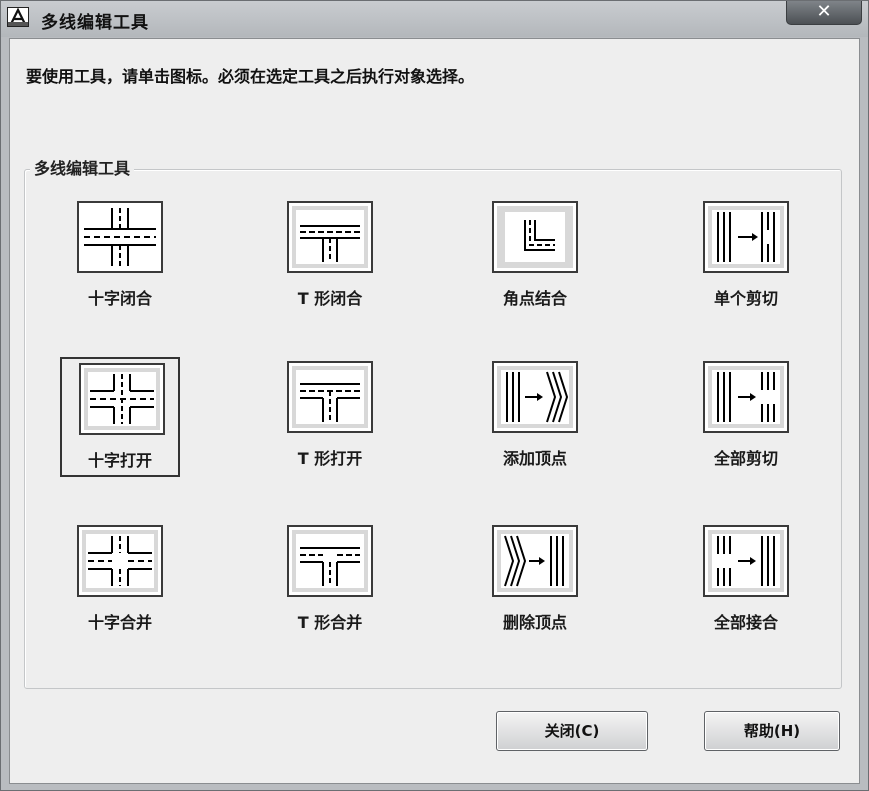  I want to click on tool-weld-all: 全部接合, so click(746, 581).